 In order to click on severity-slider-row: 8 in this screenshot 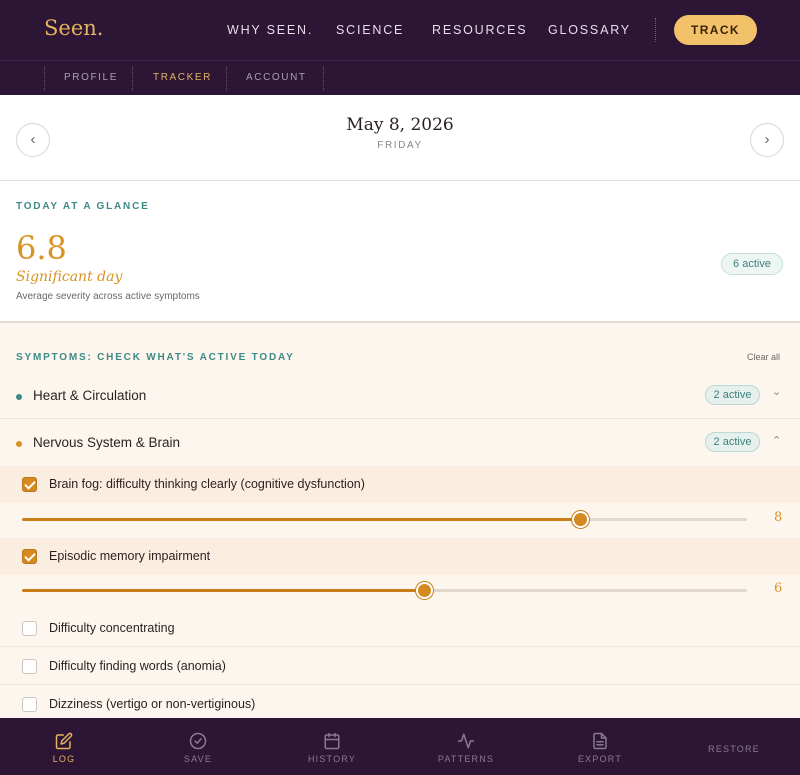, I will do `click(400, 519)`.